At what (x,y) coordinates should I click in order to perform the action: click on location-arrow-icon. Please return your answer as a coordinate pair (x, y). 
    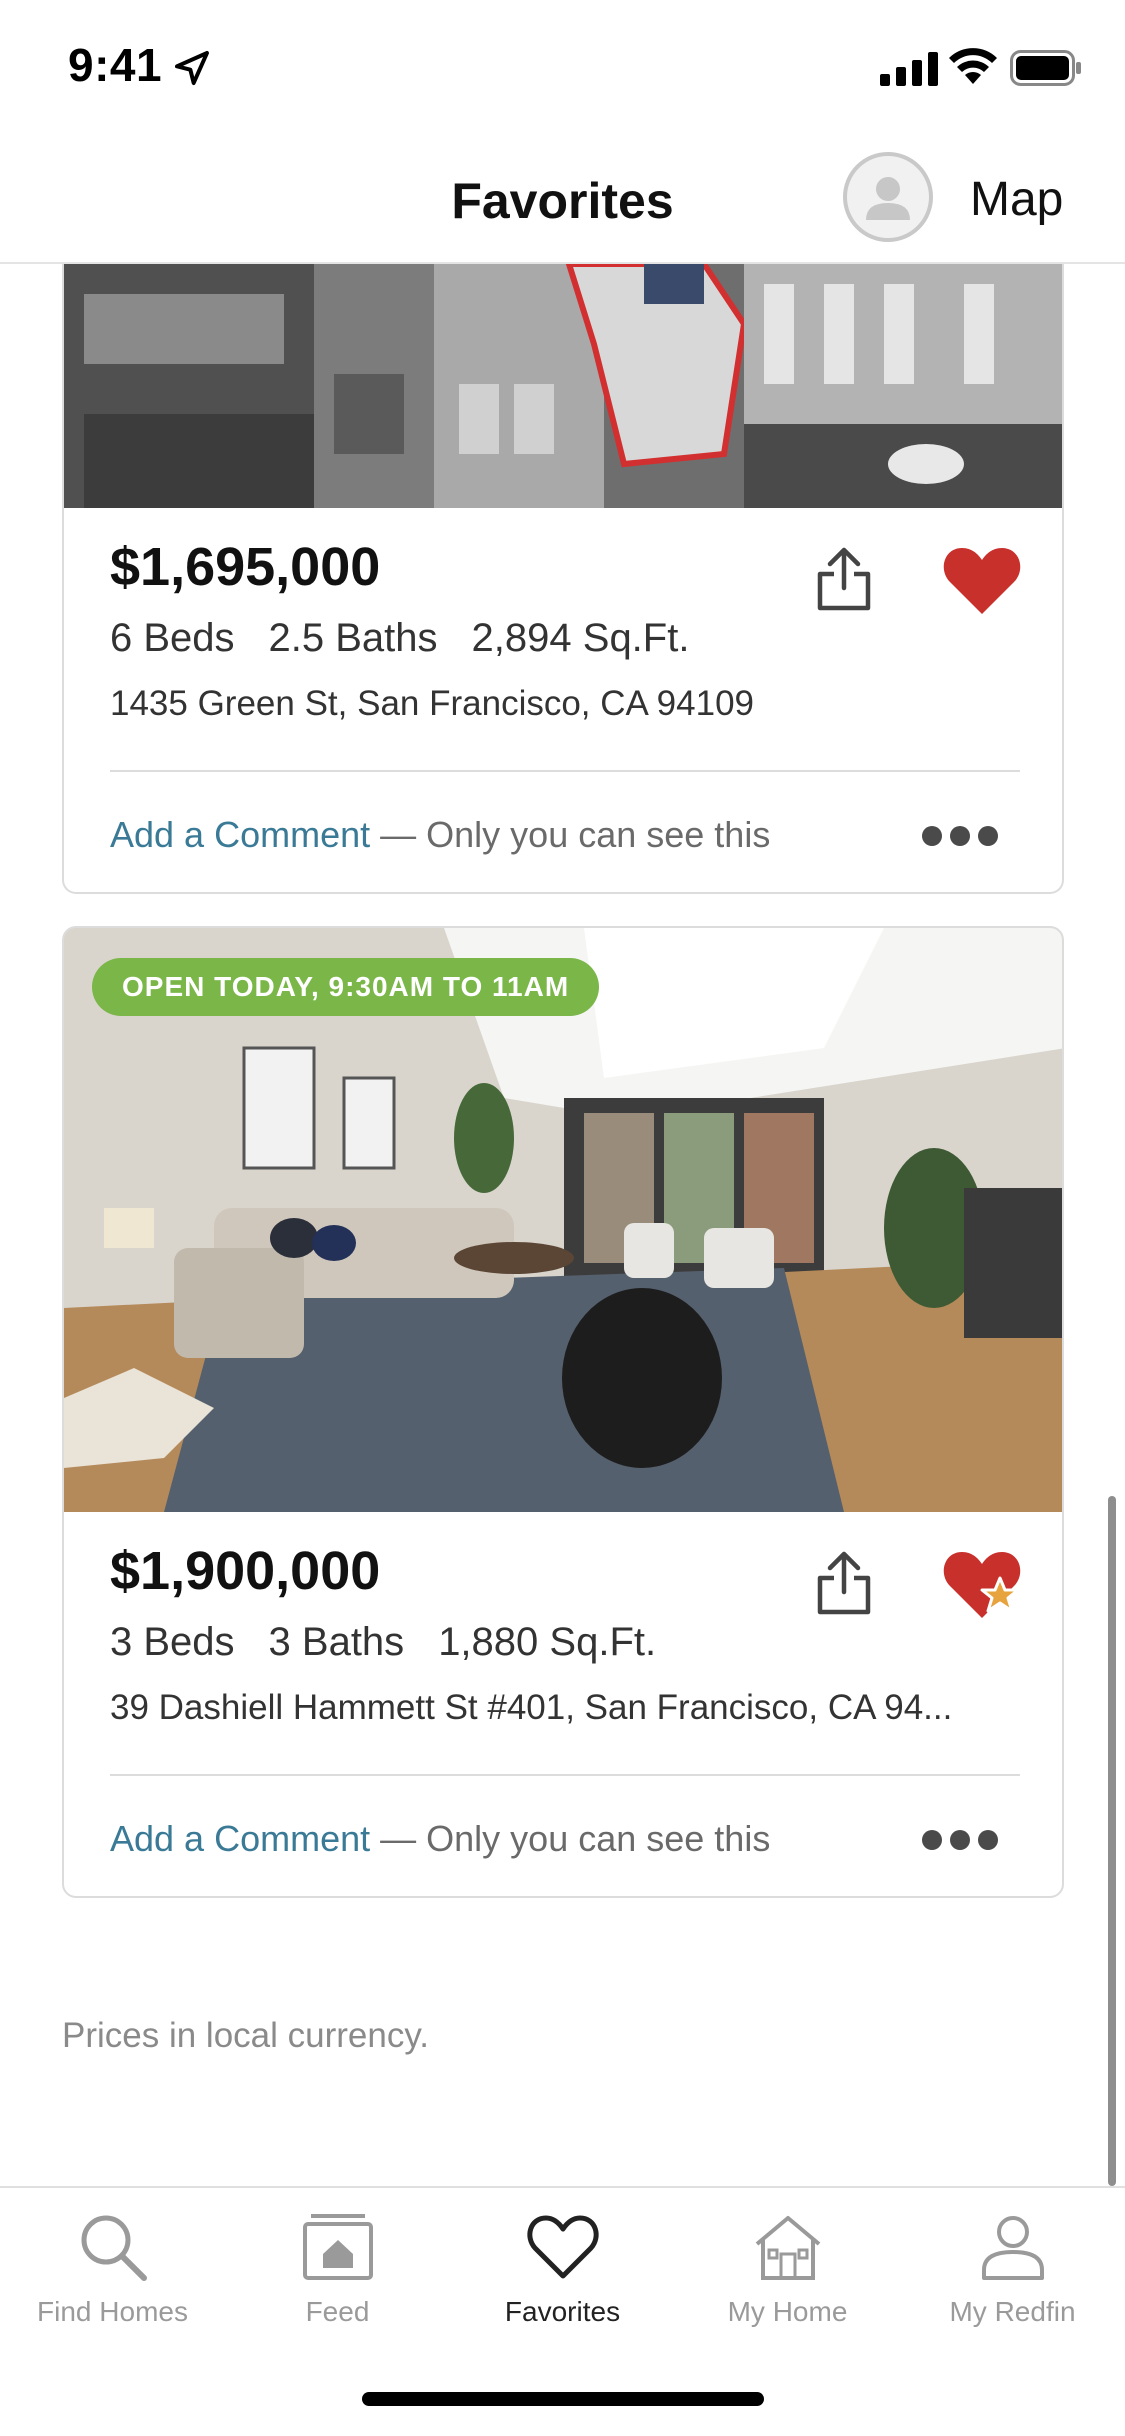
    Looking at the image, I should click on (192, 68).